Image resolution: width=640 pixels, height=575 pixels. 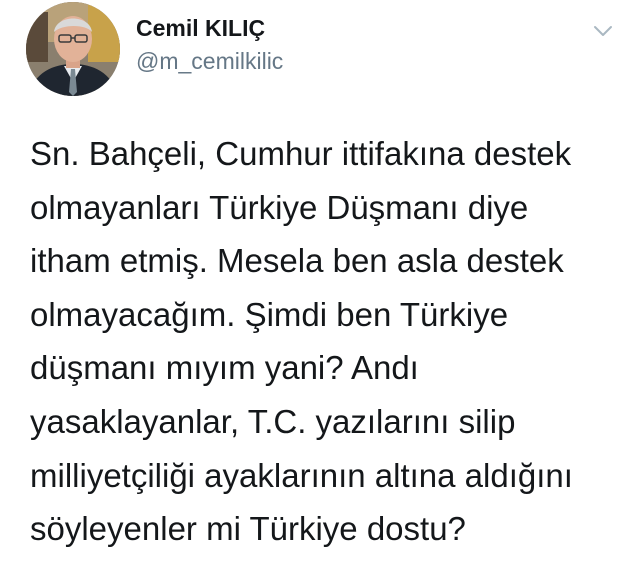 What do you see at coordinates (301, 153) in the screenshot?
I see `tweet-text-line: Sn. Bahçeli, Cumhur ittifakına destek` at bounding box center [301, 153].